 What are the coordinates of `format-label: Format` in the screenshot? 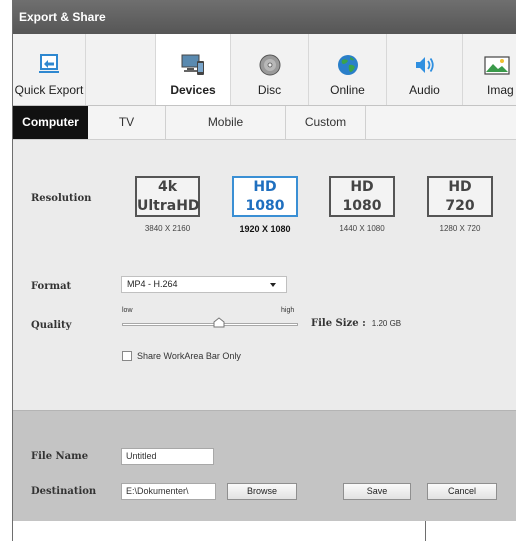 It's located at (51, 286).